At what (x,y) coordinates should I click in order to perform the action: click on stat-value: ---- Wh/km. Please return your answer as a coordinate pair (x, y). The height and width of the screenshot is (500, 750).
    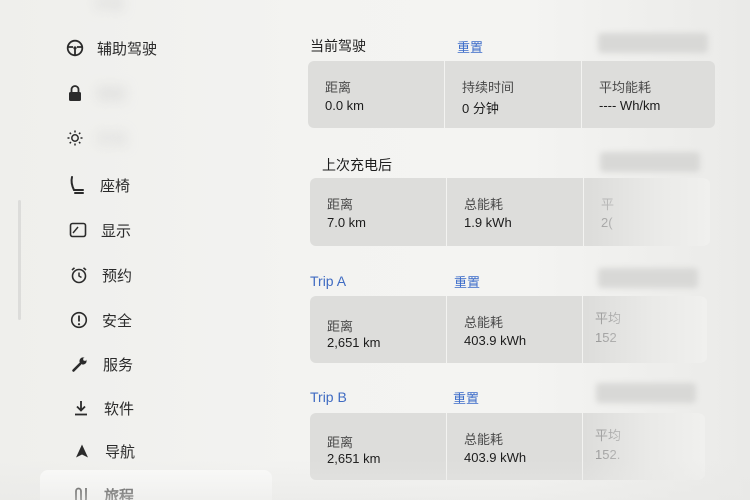
    Looking at the image, I should click on (630, 105).